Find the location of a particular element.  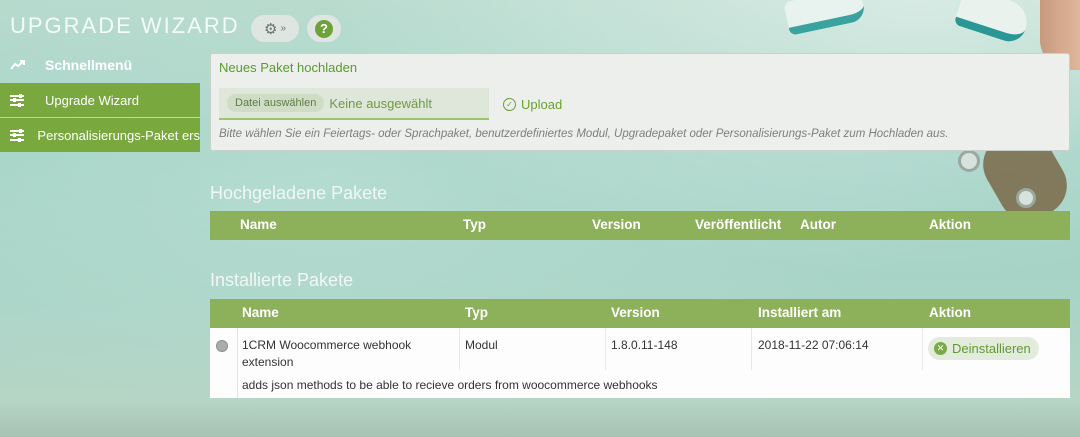

sidebar-item-quickmenu: Schnellmenü is located at coordinates (100, 65).